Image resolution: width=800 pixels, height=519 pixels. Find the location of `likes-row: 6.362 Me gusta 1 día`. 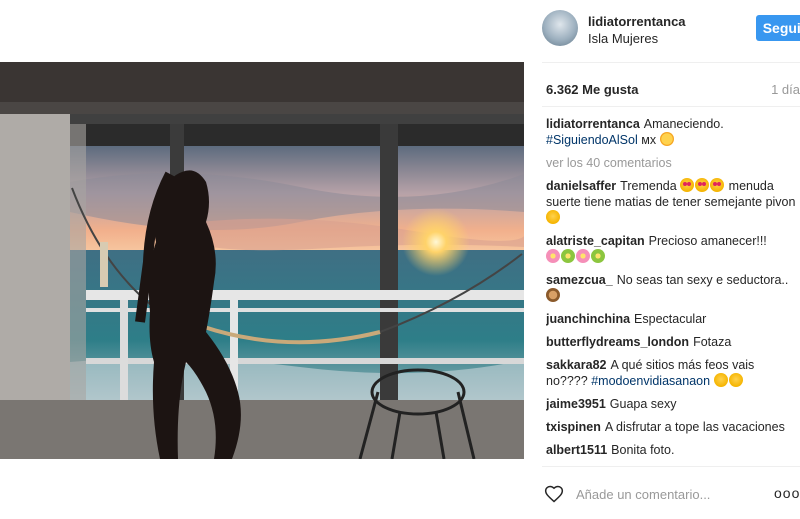

likes-row: 6.362 Me gusta 1 día is located at coordinates (673, 91).